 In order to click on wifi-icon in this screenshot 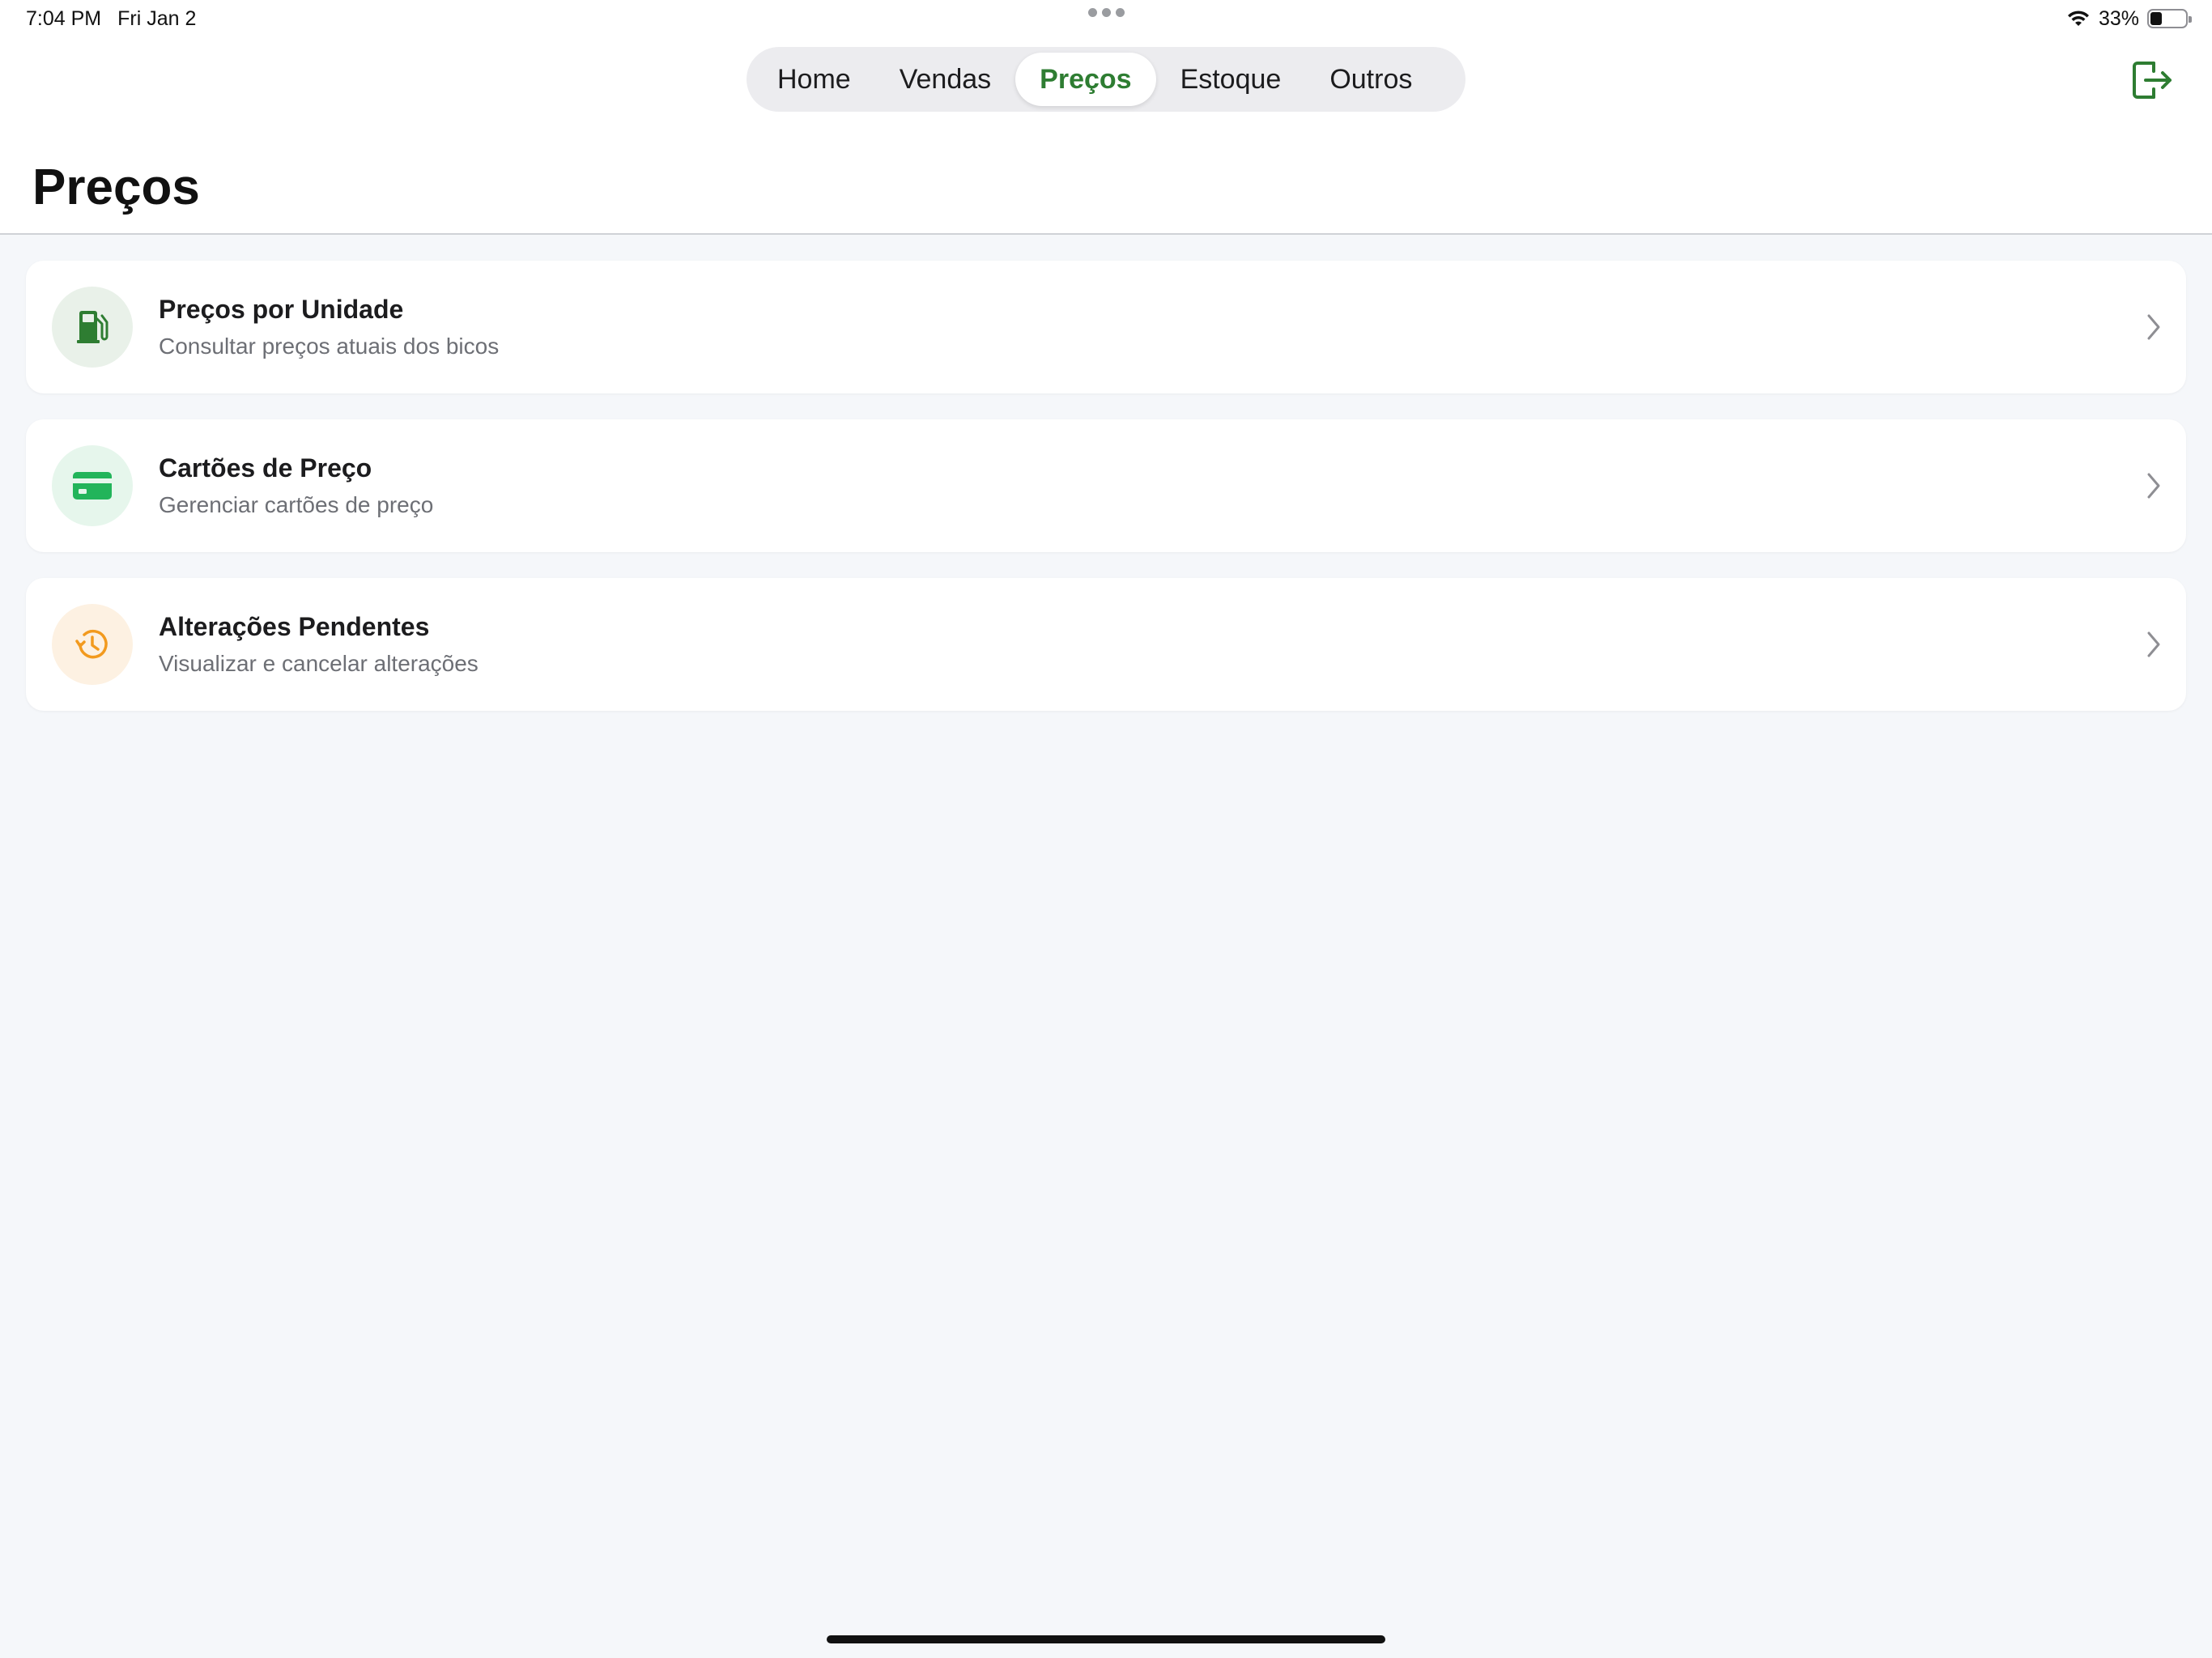, I will do `click(2078, 18)`.